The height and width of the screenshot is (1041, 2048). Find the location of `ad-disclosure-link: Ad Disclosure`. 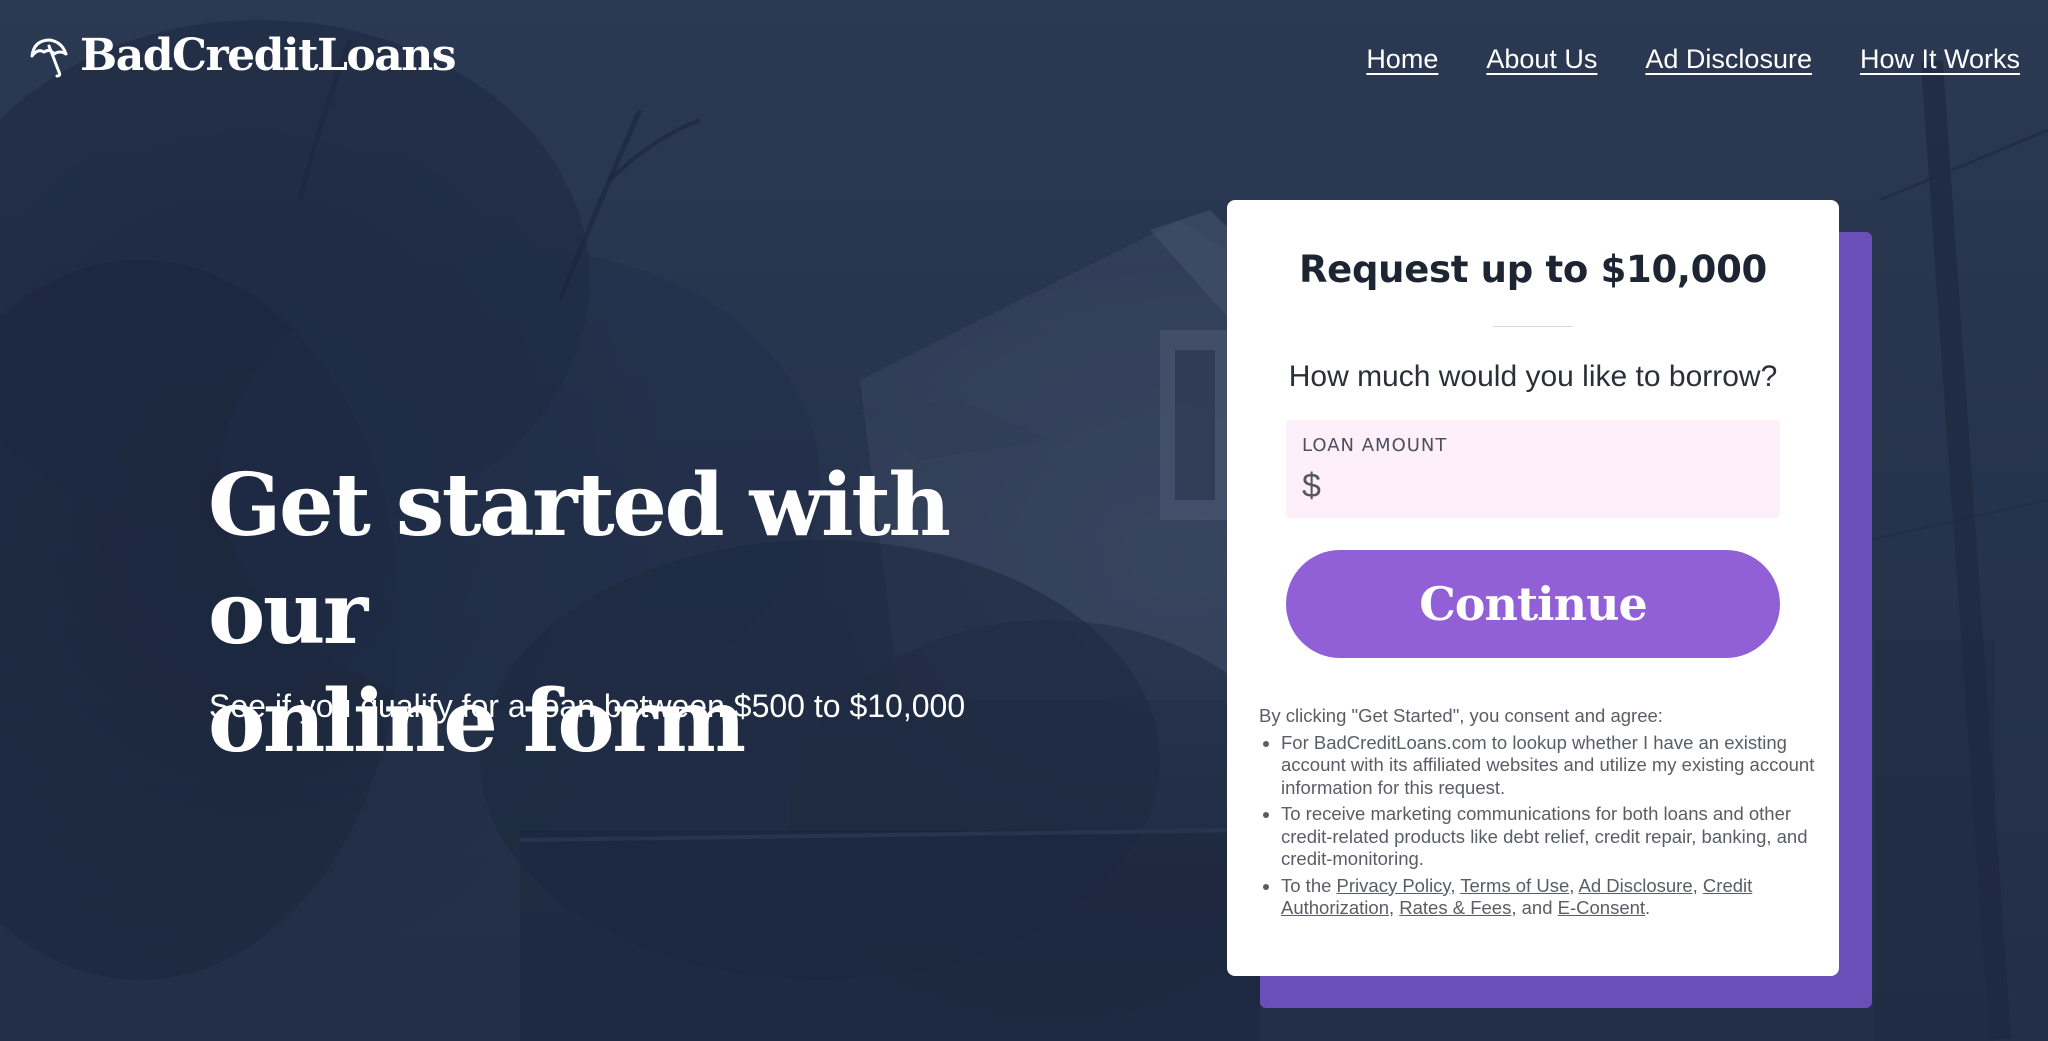

ad-disclosure-link: Ad Disclosure is located at coordinates (1636, 885).